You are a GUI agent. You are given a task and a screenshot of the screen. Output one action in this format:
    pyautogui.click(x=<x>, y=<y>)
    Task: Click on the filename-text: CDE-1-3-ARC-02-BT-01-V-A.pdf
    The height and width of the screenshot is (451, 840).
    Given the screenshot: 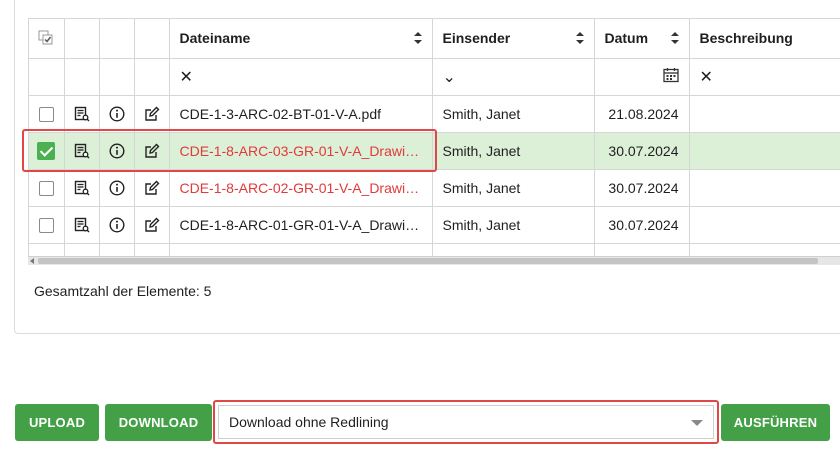 What is the action you would take?
    pyautogui.click(x=301, y=114)
    